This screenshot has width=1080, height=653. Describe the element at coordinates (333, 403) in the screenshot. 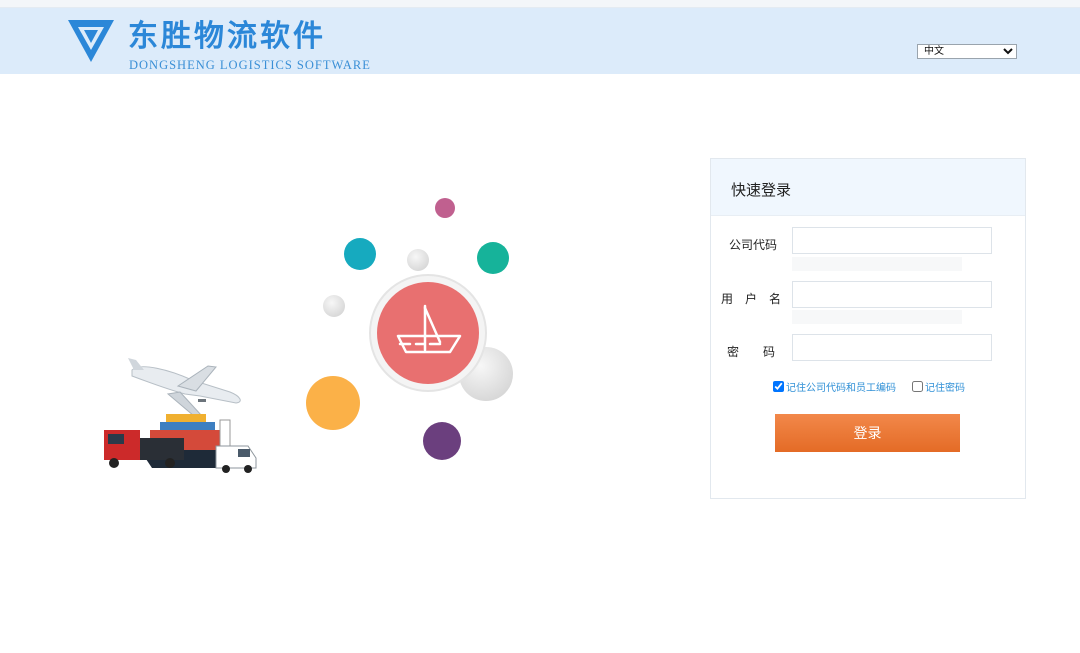

I see `orange-bubble-fill` at that location.